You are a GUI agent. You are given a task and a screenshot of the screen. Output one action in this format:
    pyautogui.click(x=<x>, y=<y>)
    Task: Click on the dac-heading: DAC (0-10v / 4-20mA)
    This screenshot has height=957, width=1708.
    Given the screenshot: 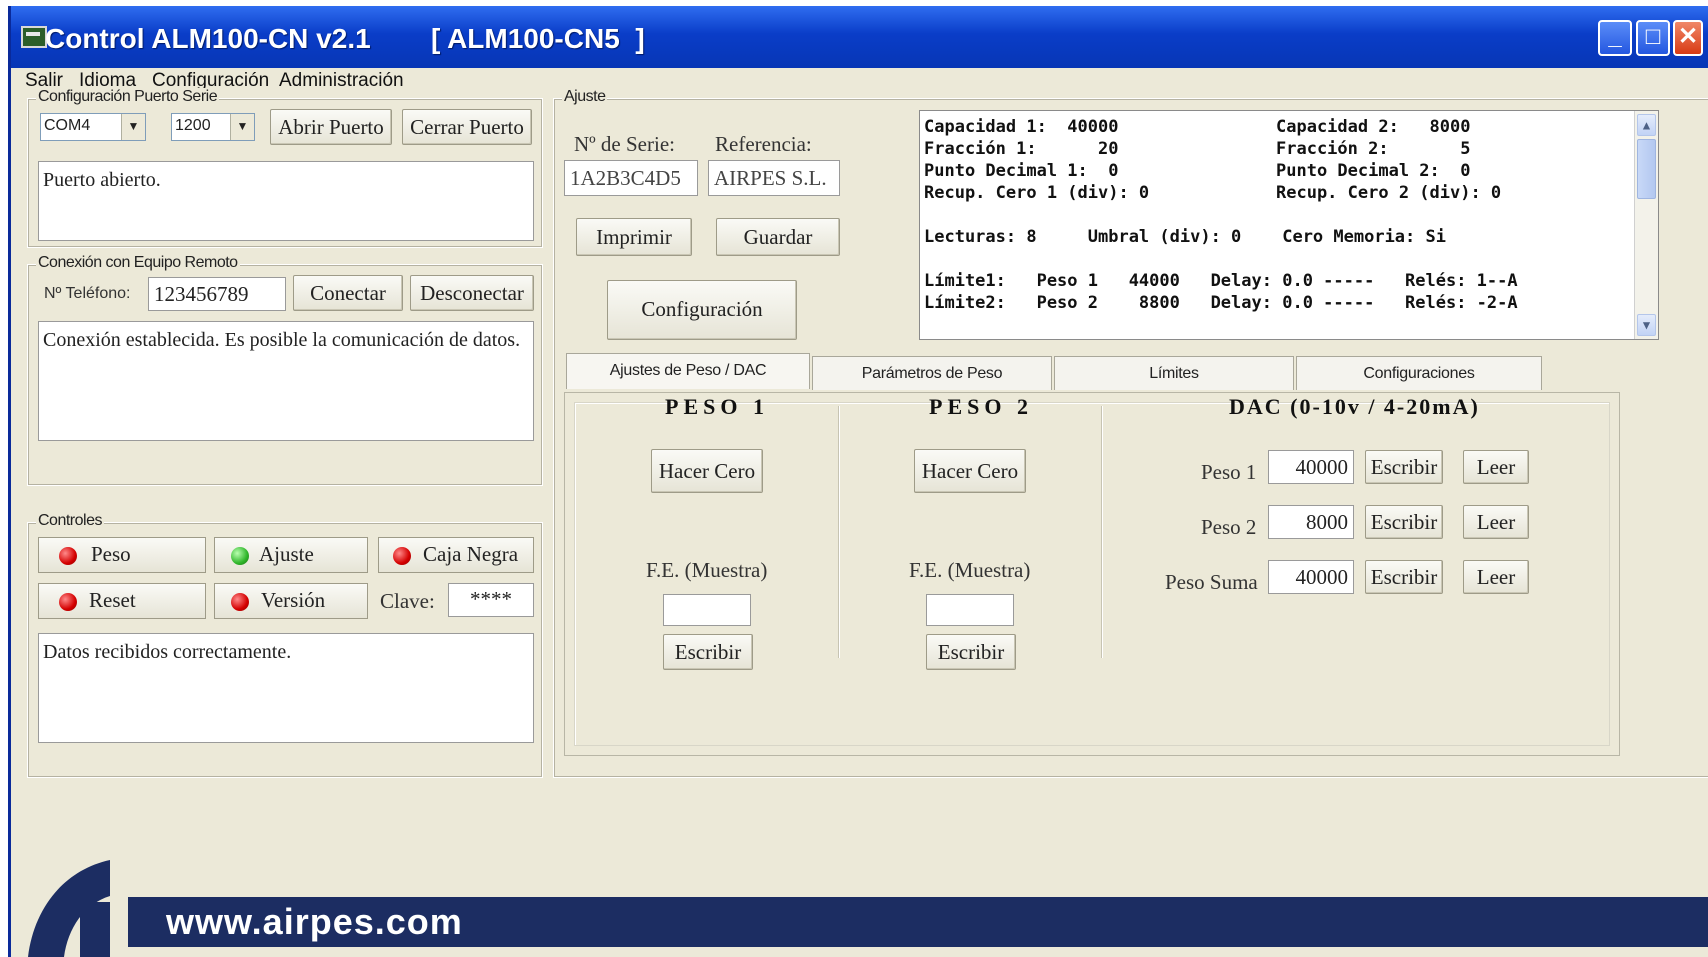 What is the action you would take?
    pyautogui.click(x=1354, y=406)
    